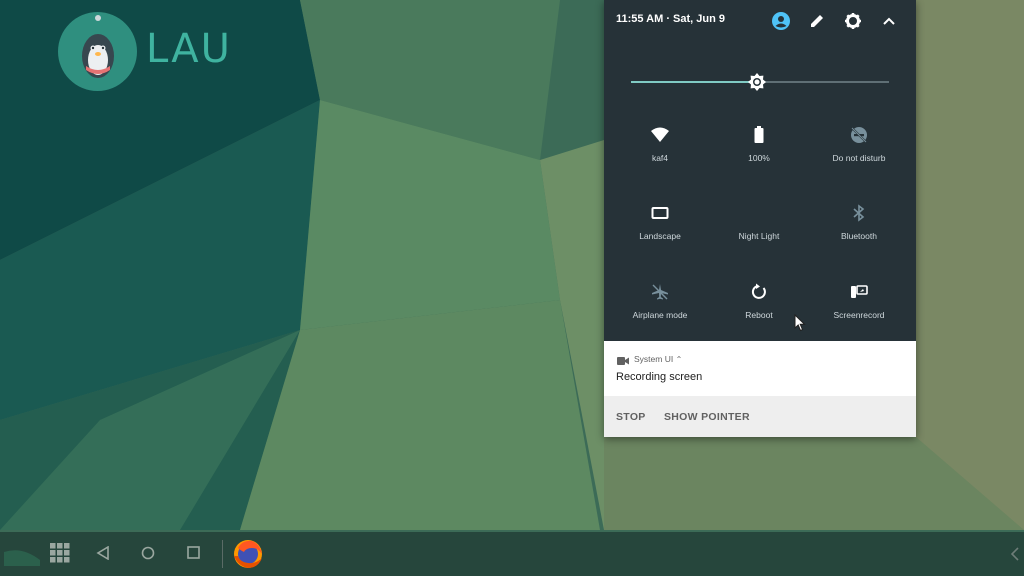  Describe the element at coordinates (760, 20) in the screenshot. I see `quick-settings-header: 11:55 AM · Sat, Jun 9` at that location.